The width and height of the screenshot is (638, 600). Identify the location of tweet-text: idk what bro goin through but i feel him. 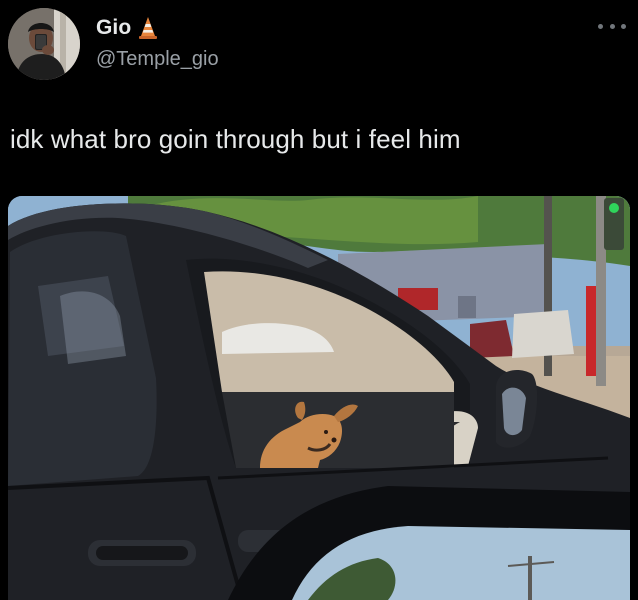
(235, 139).